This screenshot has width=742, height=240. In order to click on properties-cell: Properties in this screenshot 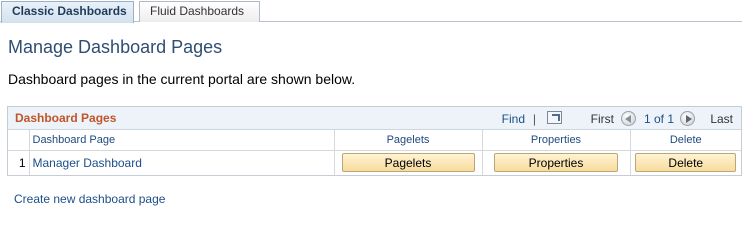, I will do `click(556, 162)`.